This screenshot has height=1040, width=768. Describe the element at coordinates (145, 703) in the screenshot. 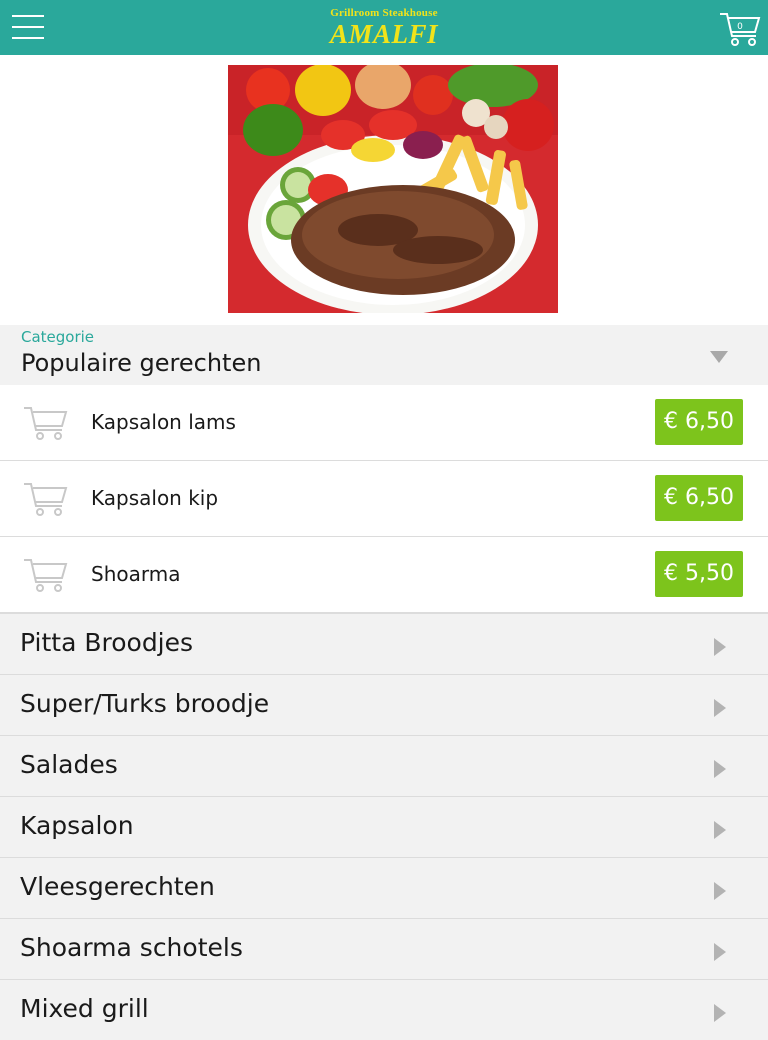

I see `category-item-label: Super/Turks broodje` at that location.